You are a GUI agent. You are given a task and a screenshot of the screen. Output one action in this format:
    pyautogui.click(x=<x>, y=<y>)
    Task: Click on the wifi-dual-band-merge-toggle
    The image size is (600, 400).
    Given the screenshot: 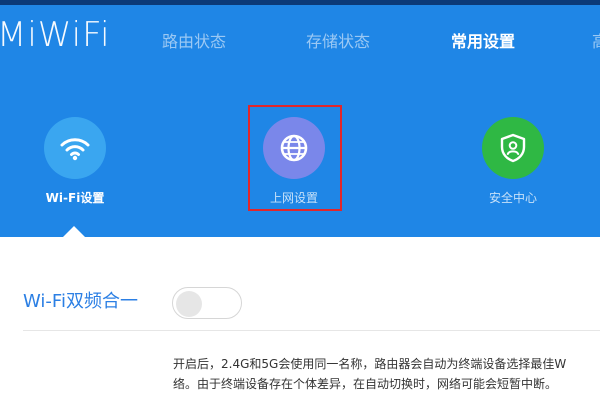 What is the action you would take?
    pyautogui.click(x=207, y=303)
    